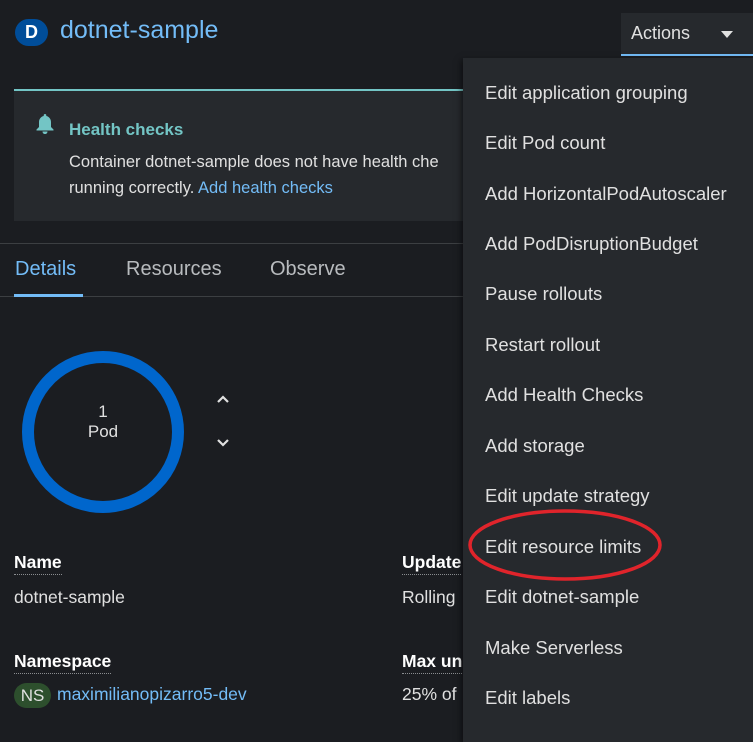 The image size is (753, 742). I want to click on name-value: dotnet-sample, so click(69, 597).